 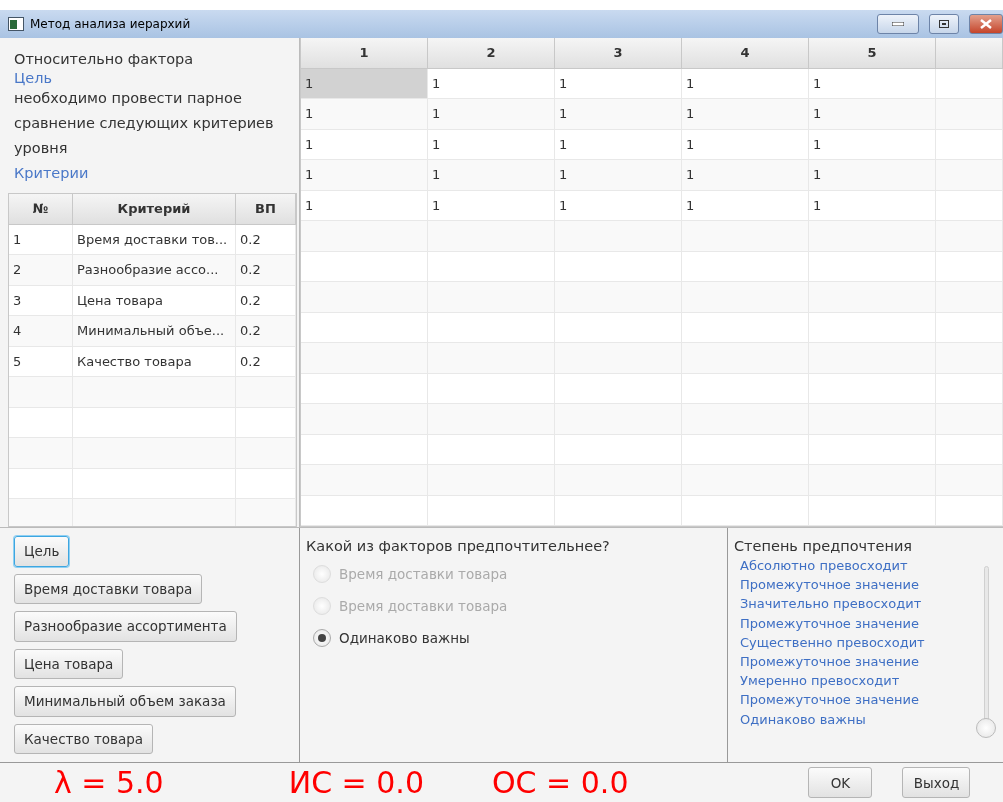 I want to click on factor-button: Минимальный объем заказа, so click(x=125, y=701).